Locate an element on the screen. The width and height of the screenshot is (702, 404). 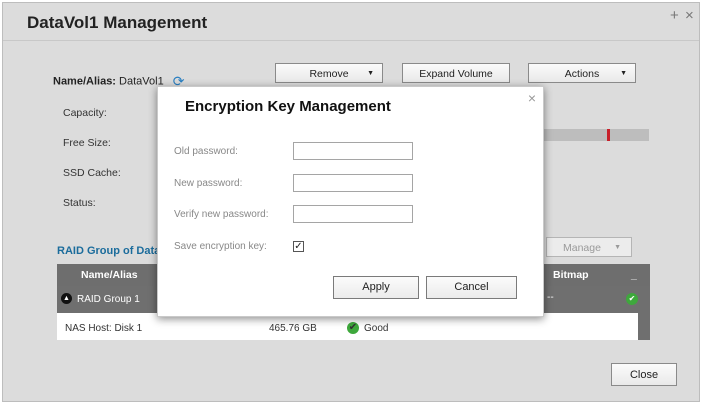
remove-button: Remove ▼ is located at coordinates (329, 73).